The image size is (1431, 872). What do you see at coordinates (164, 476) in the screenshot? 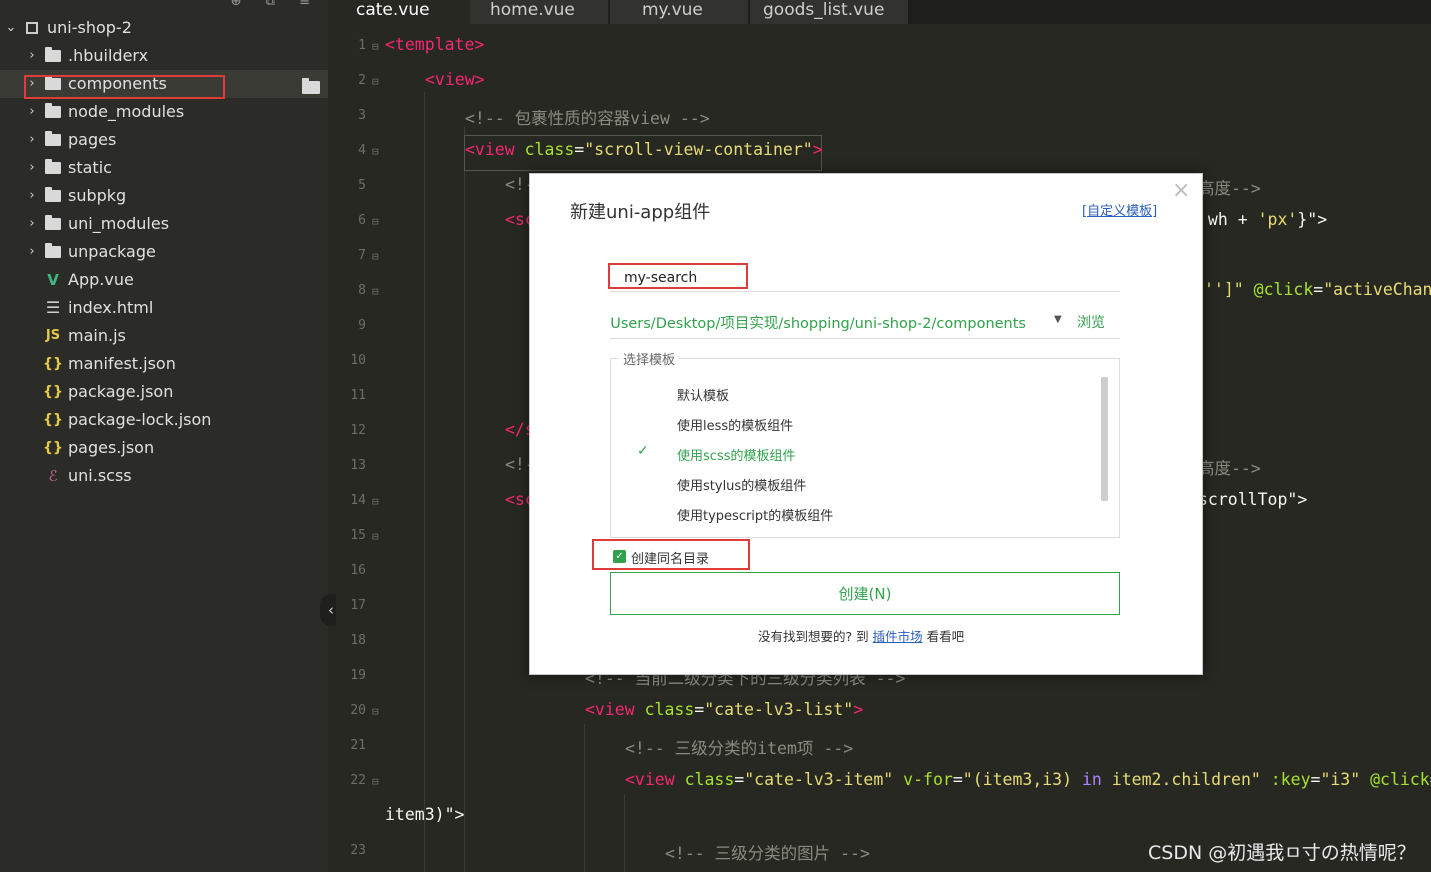
I see `tree-item-uni-scss: ℰ uni.scss` at bounding box center [164, 476].